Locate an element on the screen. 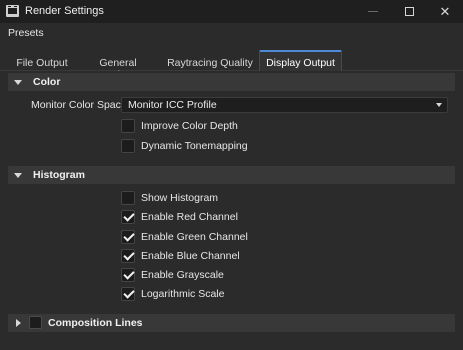  improve-color-depth-checkbox is located at coordinates (128, 126).